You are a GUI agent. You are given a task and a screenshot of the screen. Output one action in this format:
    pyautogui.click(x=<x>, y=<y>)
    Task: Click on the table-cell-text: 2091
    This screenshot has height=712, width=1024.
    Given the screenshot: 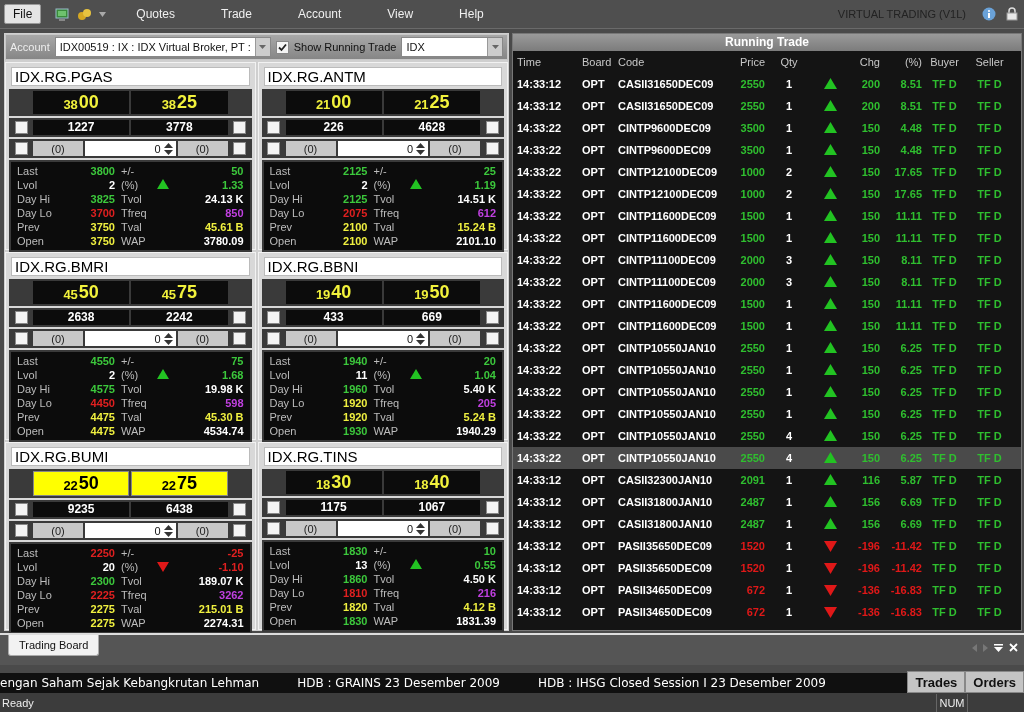 What is the action you would take?
    pyautogui.click(x=752, y=480)
    